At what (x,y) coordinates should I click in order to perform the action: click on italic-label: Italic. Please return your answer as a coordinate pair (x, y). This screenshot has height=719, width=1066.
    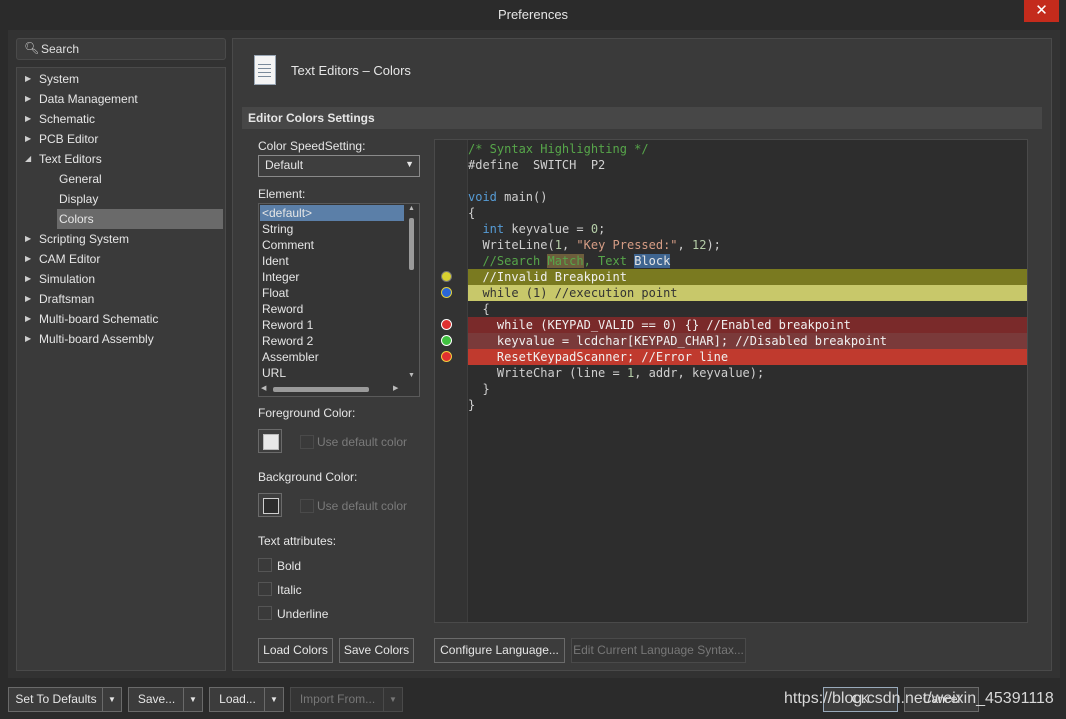
    Looking at the image, I should click on (289, 590).